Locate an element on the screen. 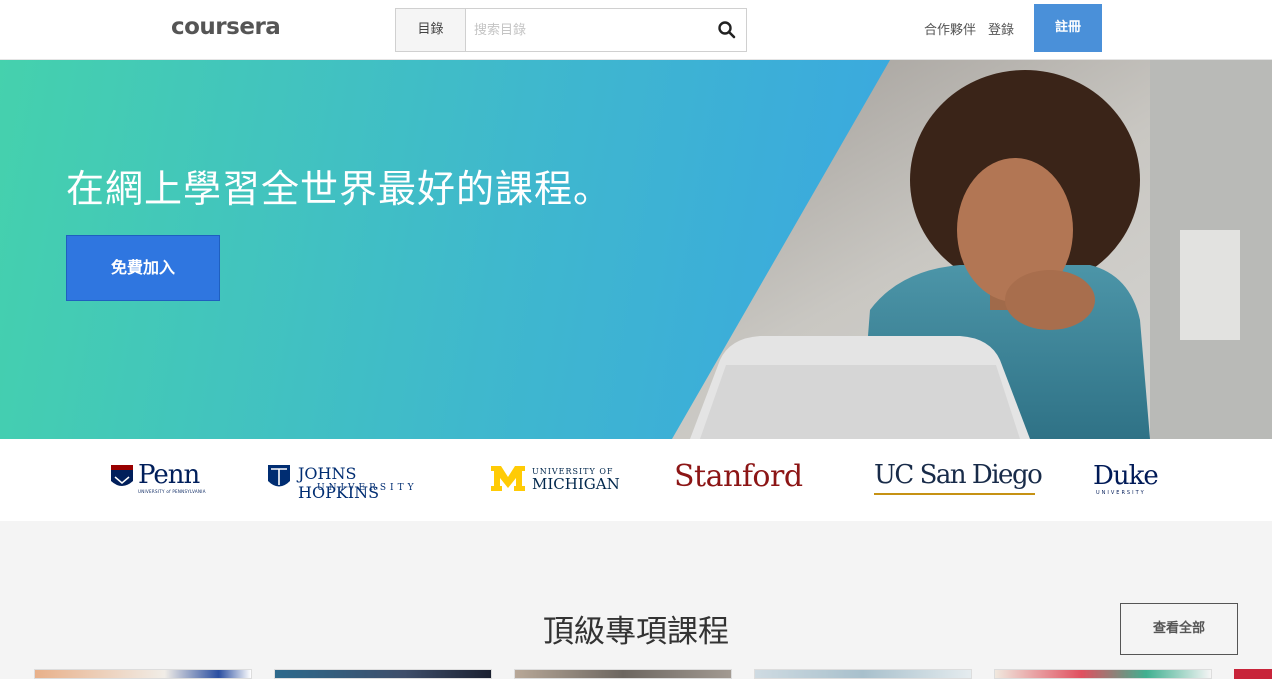 Image resolution: width=1272 pixels, height=679 pixels. johns-hopkins-logo: JOHNS HOPKINS UNIVERSITY is located at coordinates (349, 480).